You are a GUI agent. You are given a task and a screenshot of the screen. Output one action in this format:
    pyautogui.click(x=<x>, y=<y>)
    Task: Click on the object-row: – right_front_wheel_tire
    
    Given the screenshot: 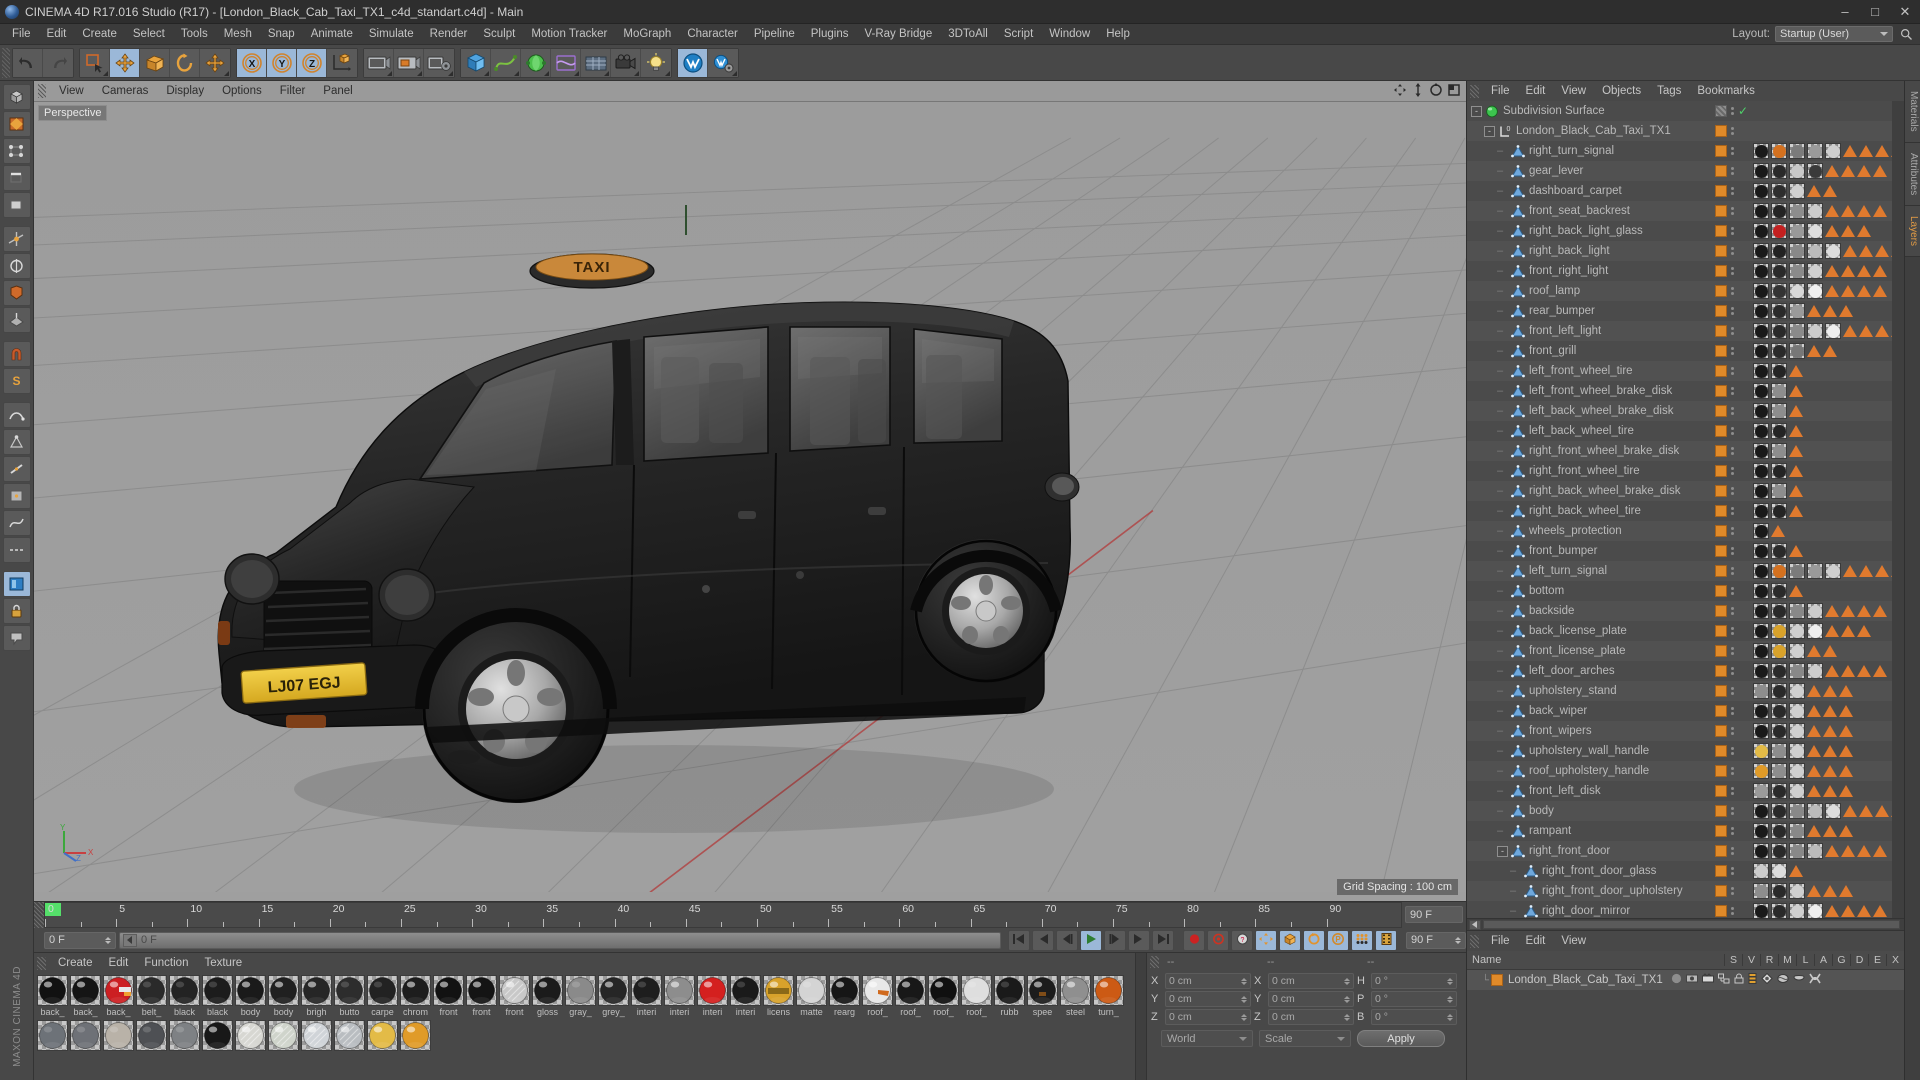 What is the action you would take?
    pyautogui.click(x=1679, y=471)
    